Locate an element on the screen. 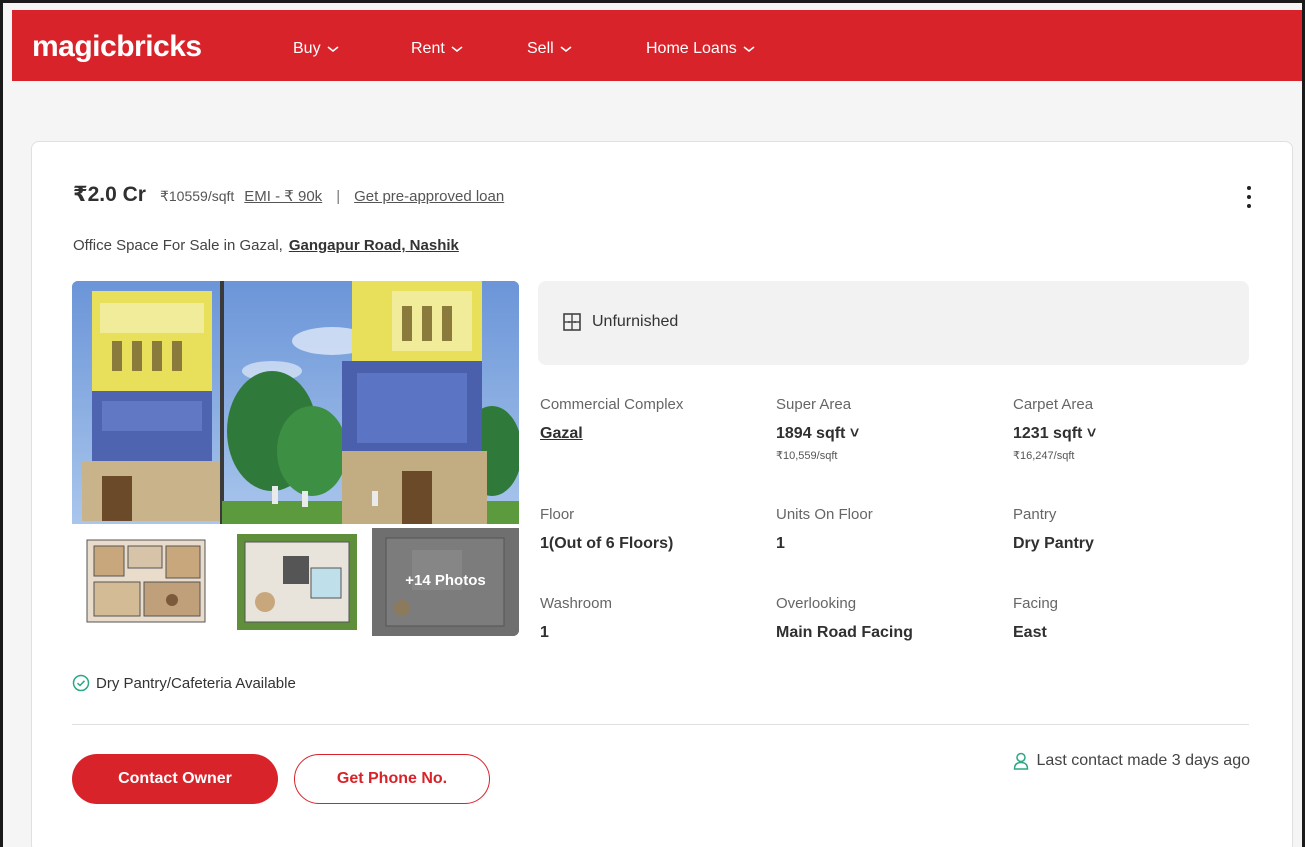  super-area-value: 1894 sqft ˅ is located at coordinates (817, 434).